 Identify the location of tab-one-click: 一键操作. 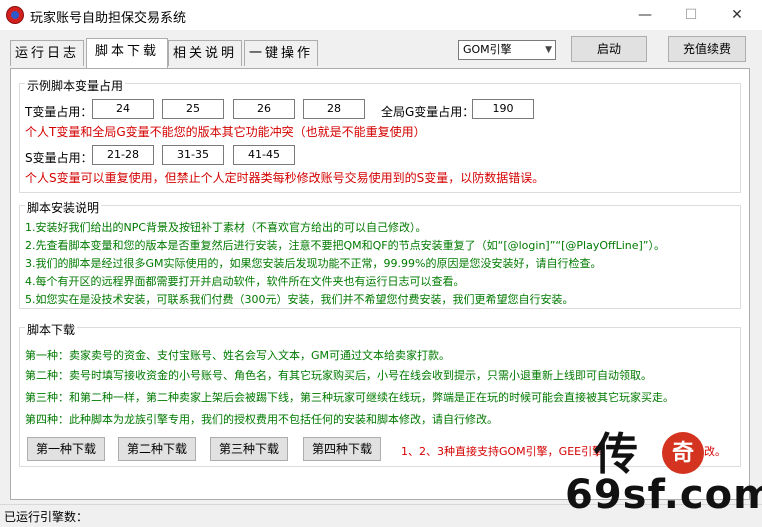
(281, 53).